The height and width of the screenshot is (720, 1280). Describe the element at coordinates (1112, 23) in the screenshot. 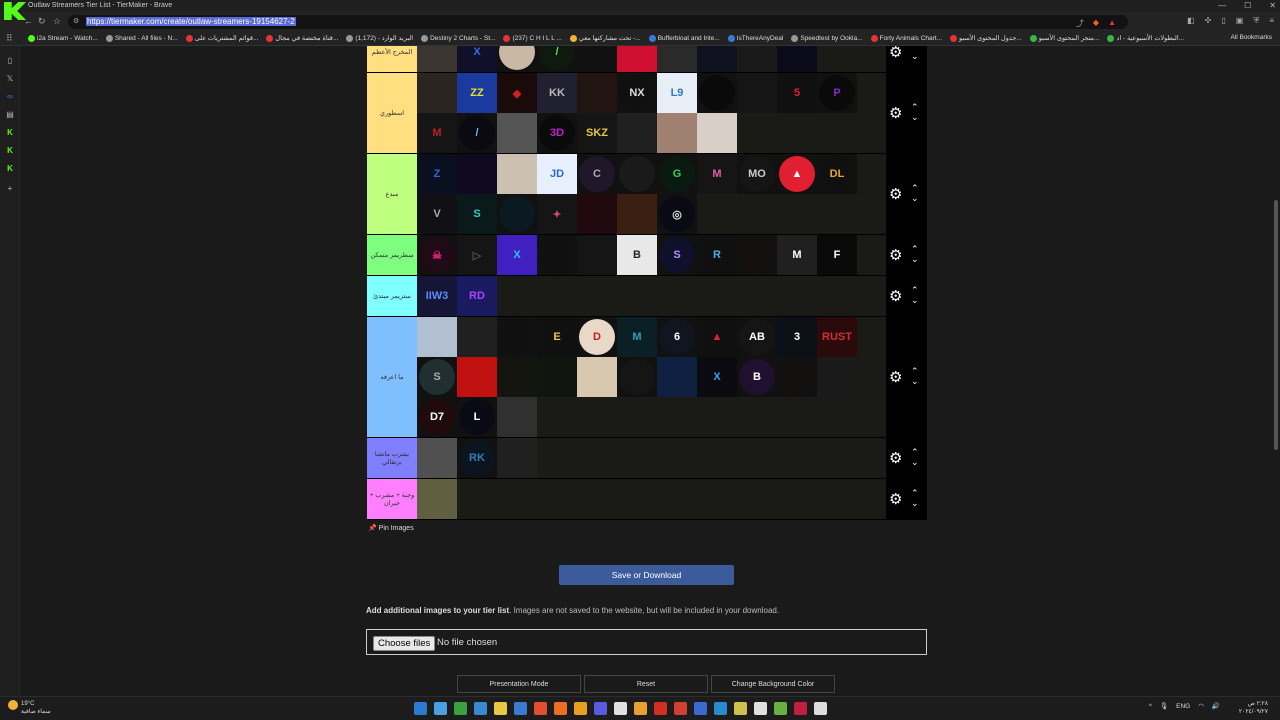

I see `brave-rewards-icon: ▲` at that location.